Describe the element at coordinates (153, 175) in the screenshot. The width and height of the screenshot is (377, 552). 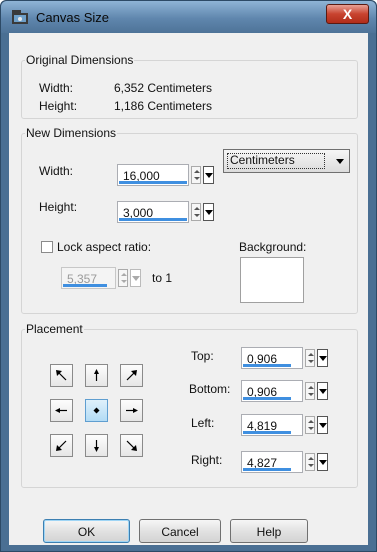
I see `new-width-input: 16,000` at that location.